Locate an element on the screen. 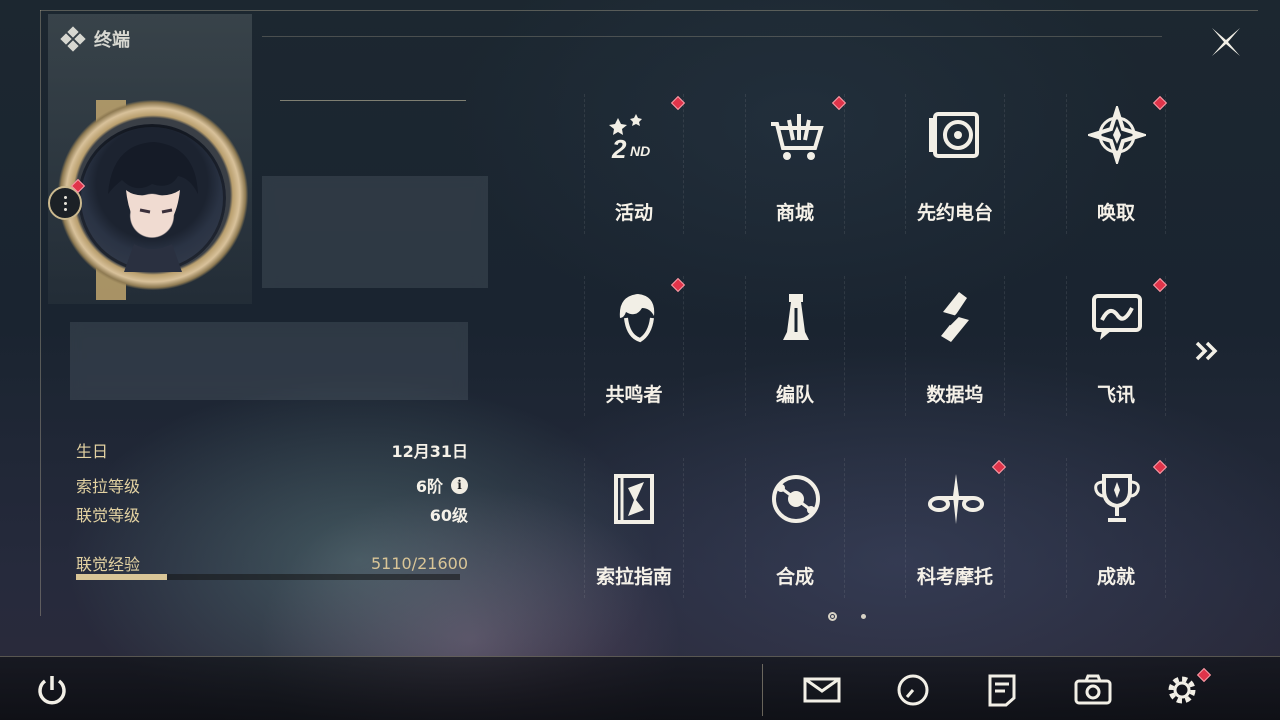  menu-item-data-dock: 数据坞 is located at coordinates (955, 346).